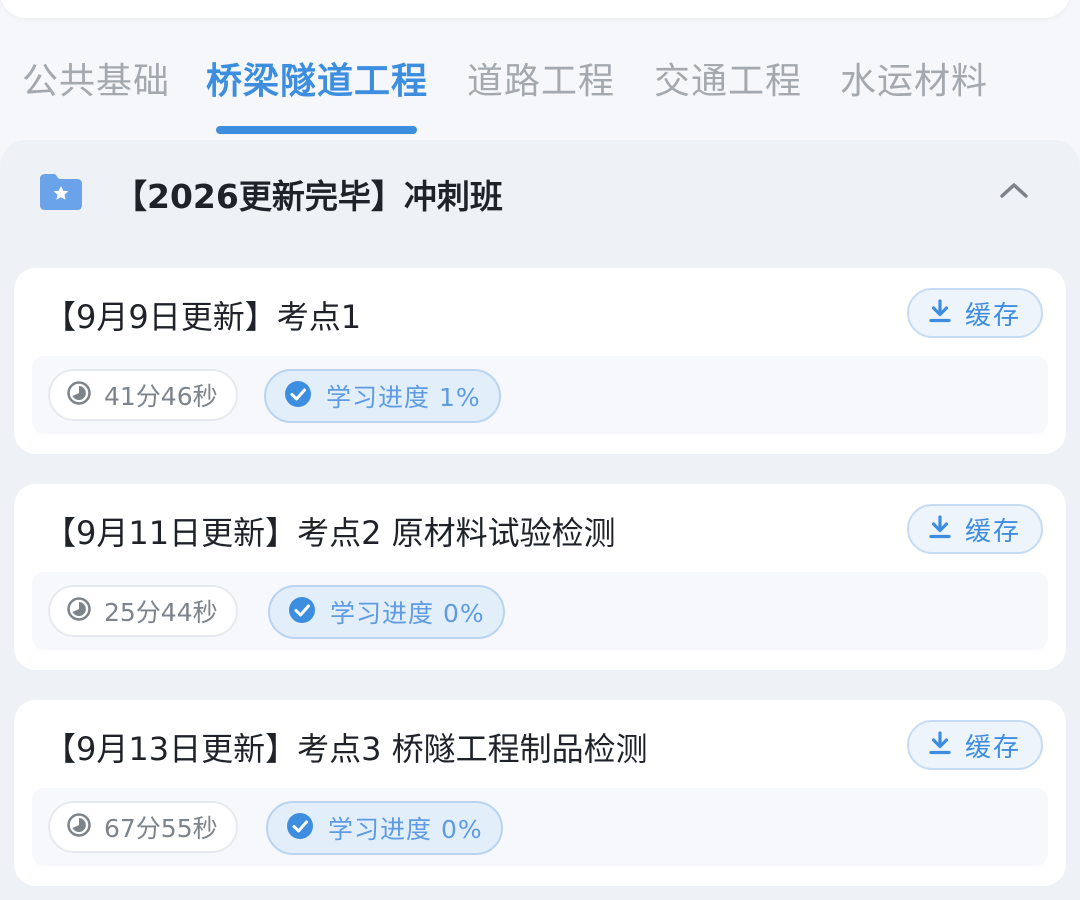 This screenshot has height=900, width=1080. I want to click on duration-text: 25分44秒, so click(161, 612).